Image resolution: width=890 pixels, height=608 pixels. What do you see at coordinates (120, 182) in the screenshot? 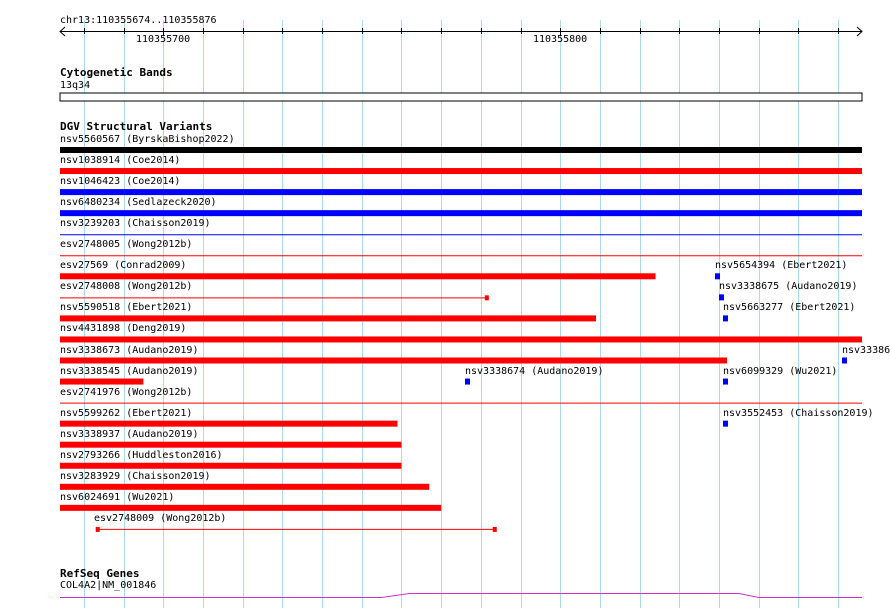
I see `dgv-feature-label: nsv1046423 (Coe2014)` at bounding box center [120, 182].